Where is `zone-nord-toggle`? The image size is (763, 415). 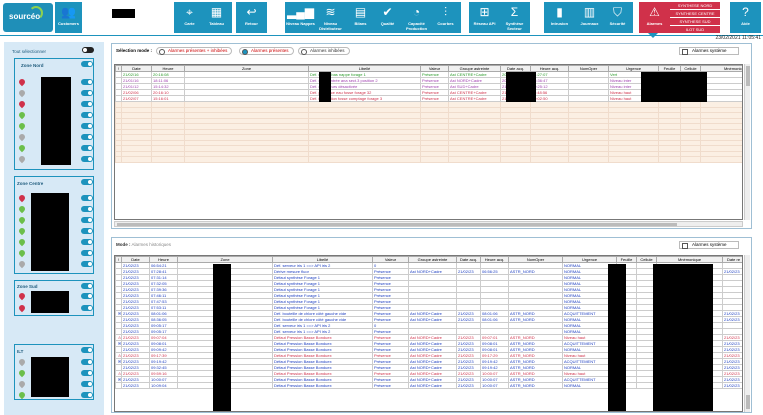
zone-nord-toggle is located at coordinates (87, 64).